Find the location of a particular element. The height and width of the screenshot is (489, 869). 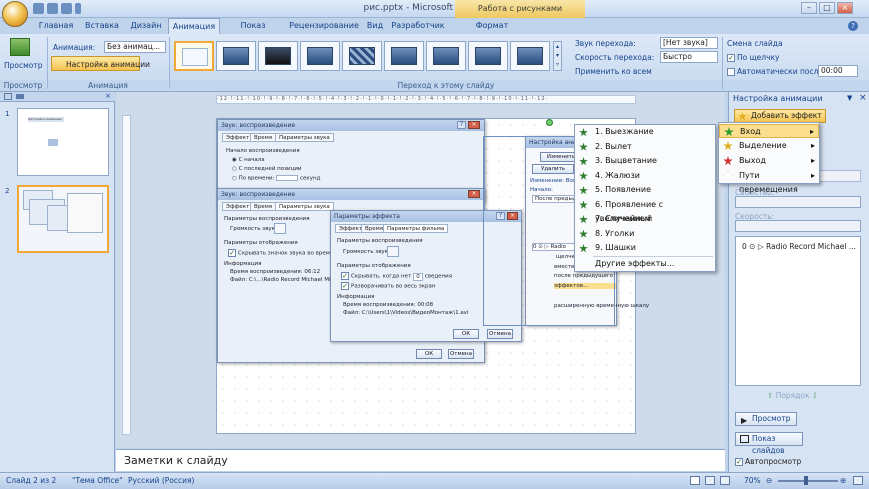

tab-home: Главная is located at coordinates (56, 26).